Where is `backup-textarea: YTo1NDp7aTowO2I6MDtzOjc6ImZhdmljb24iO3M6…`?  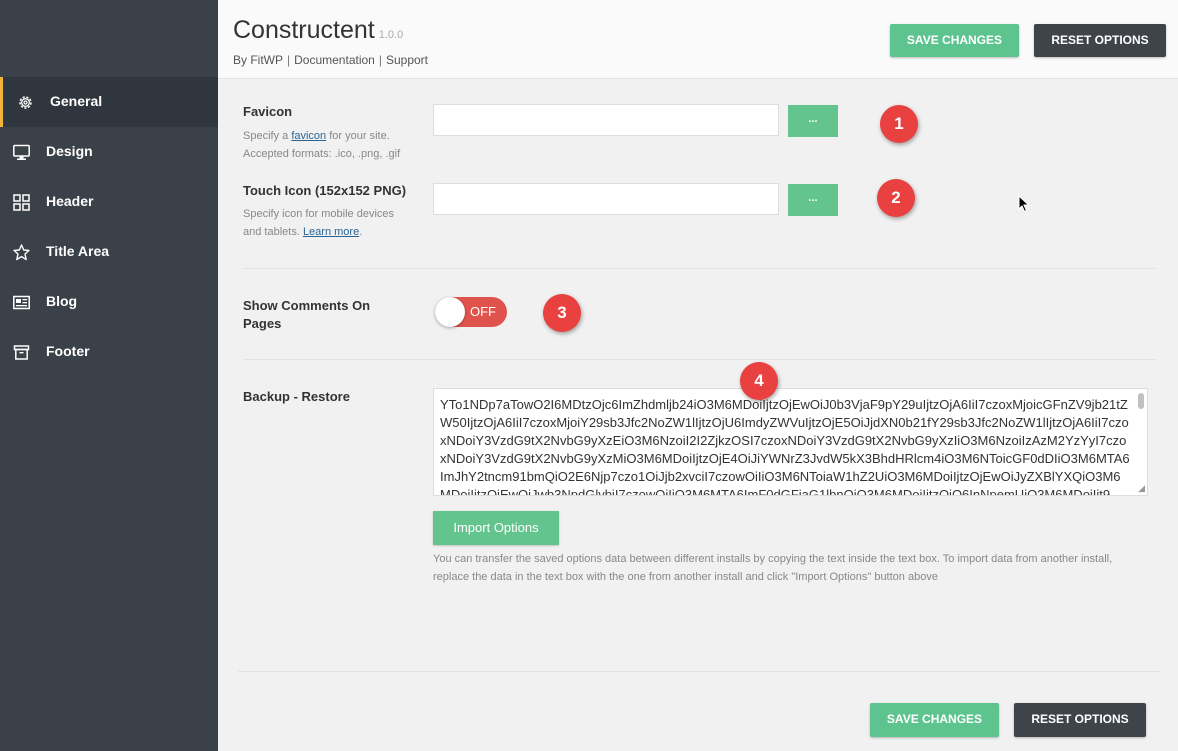 backup-textarea: YTo1NDp7aTowO2I6MDtzOjc6ImZhdmljb24iO3M6… is located at coordinates (790, 442).